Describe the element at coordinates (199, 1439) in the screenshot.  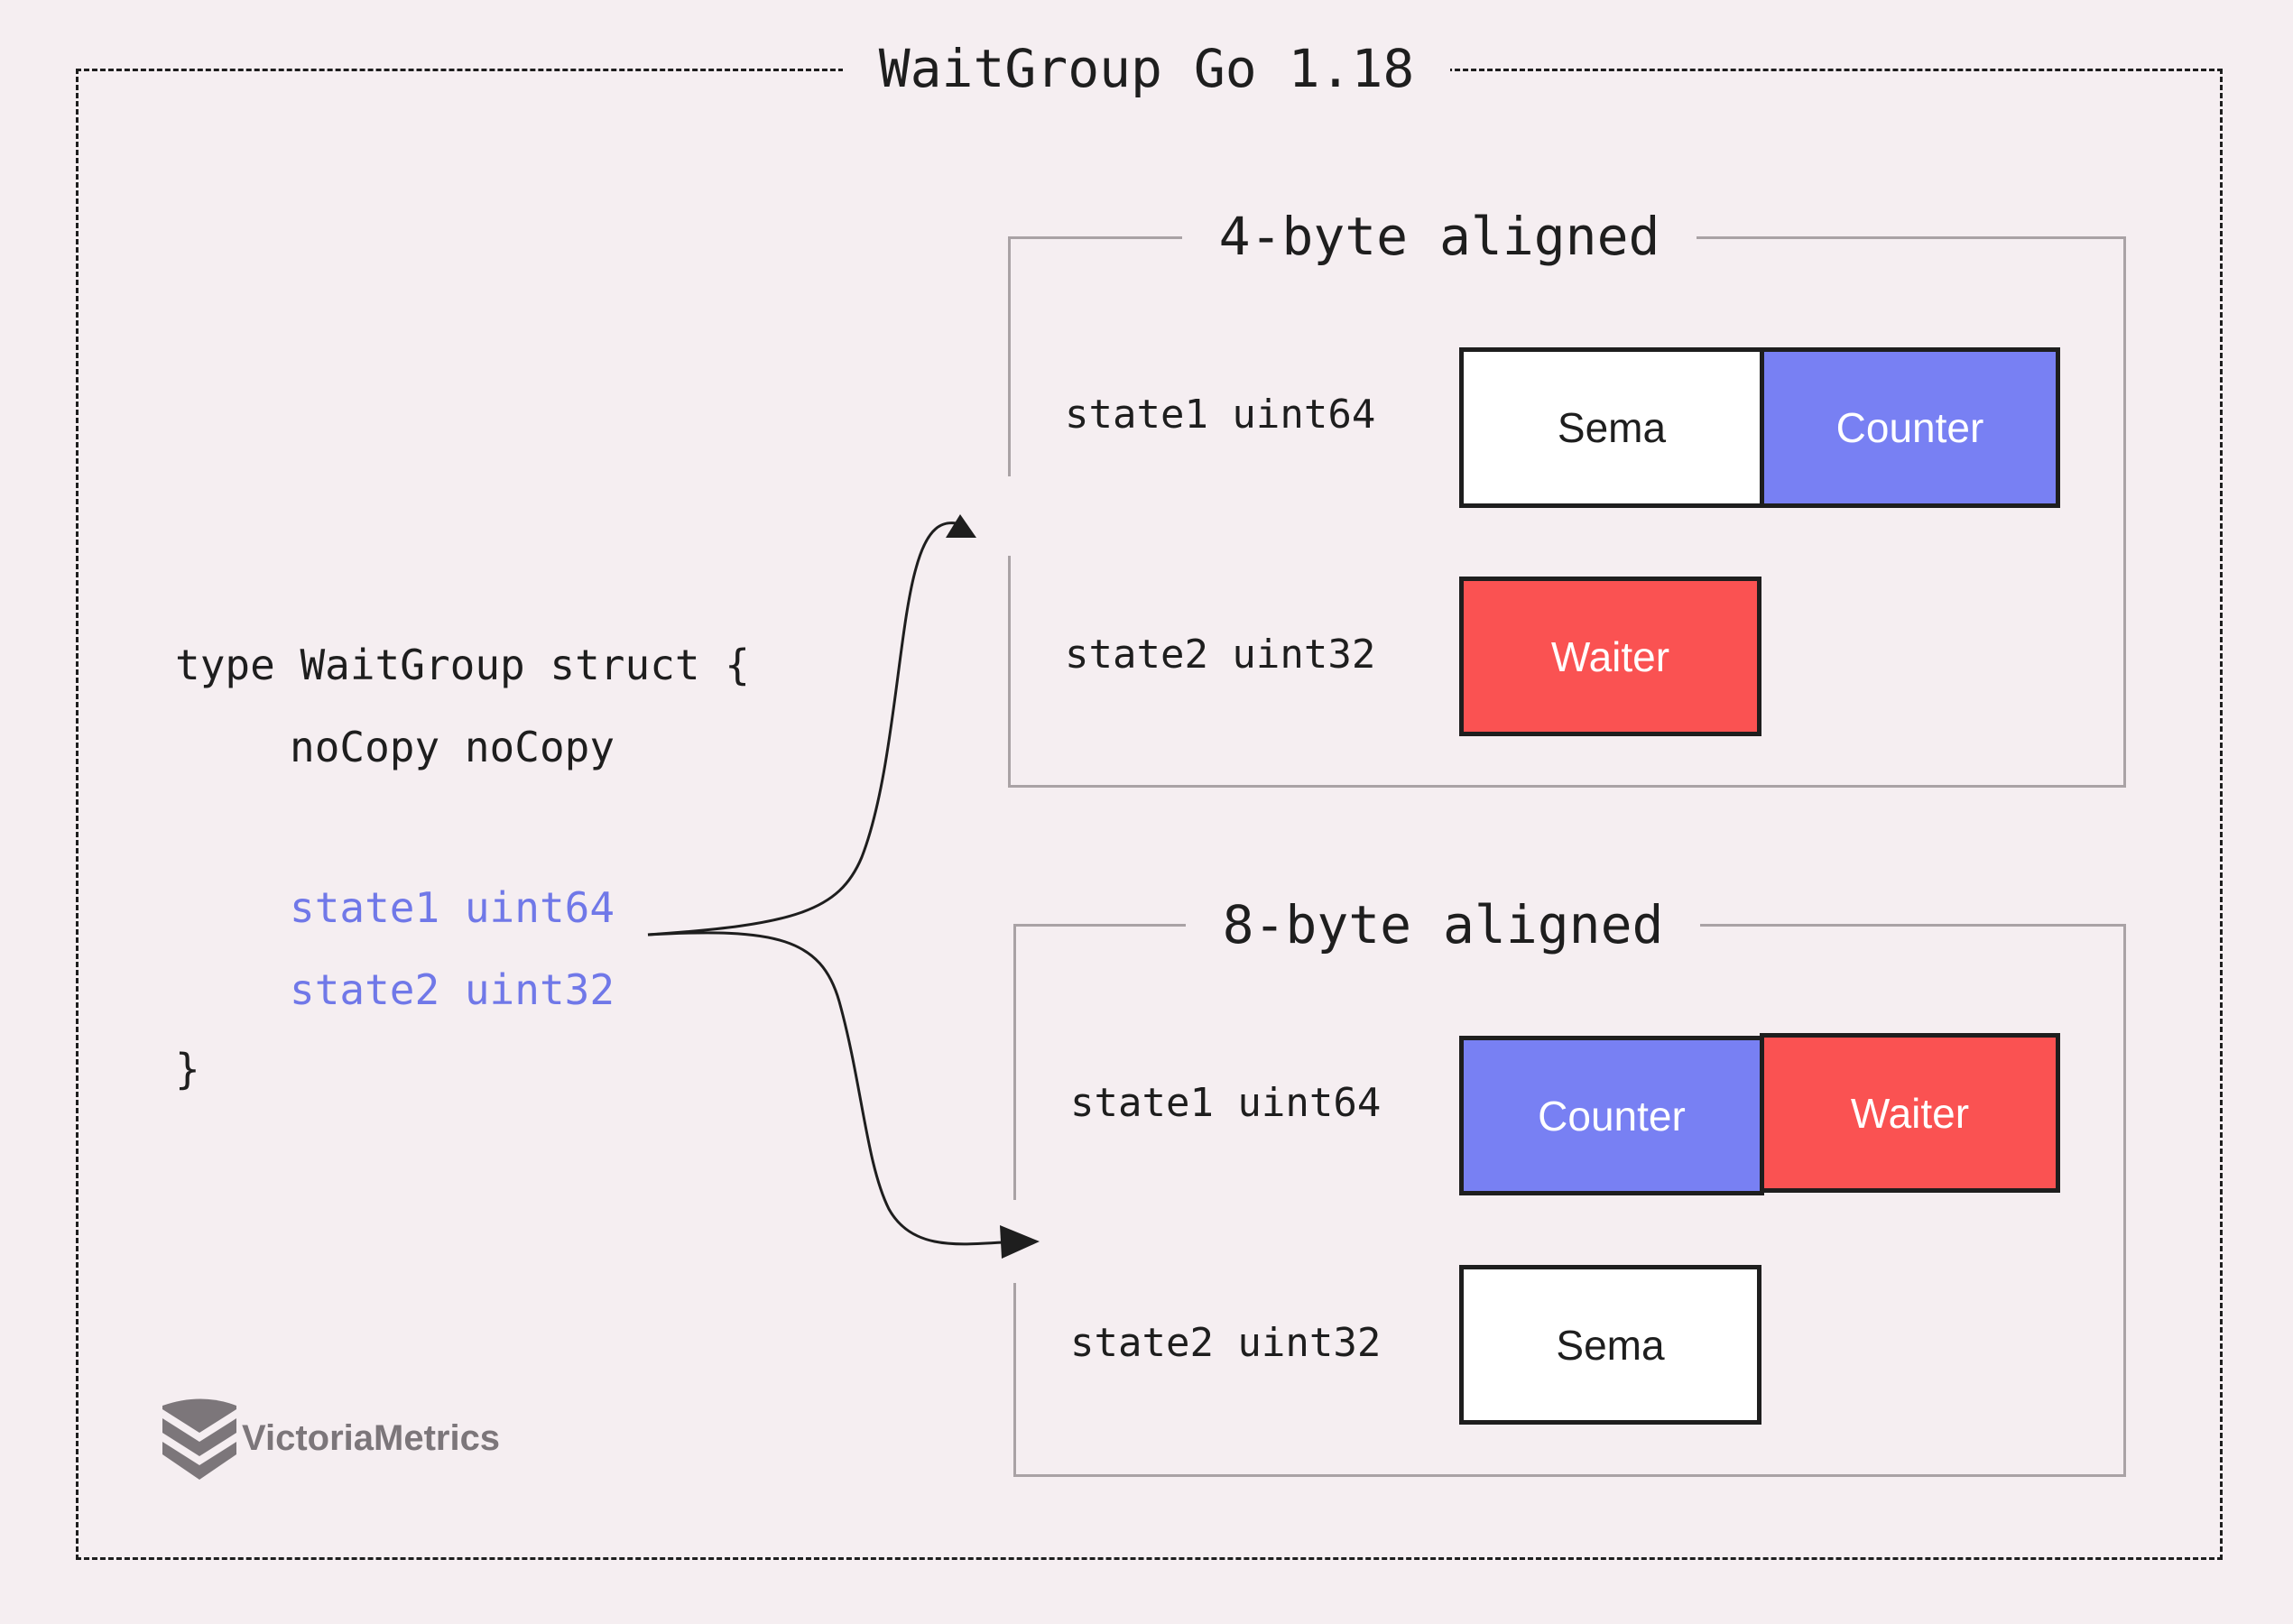
I see `victoriametrics-logo-icon` at that location.